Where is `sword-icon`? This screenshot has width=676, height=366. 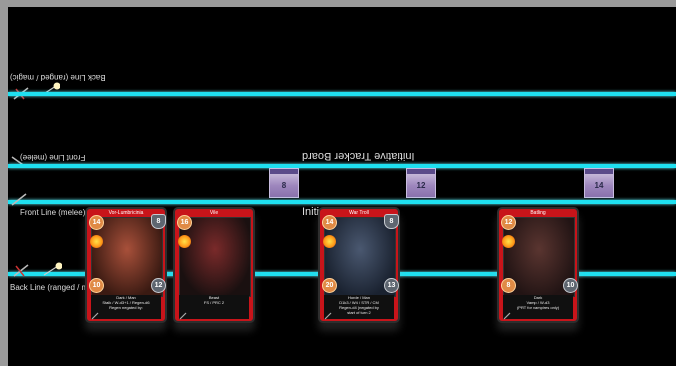
sword-icon is located at coordinates (19, 199).